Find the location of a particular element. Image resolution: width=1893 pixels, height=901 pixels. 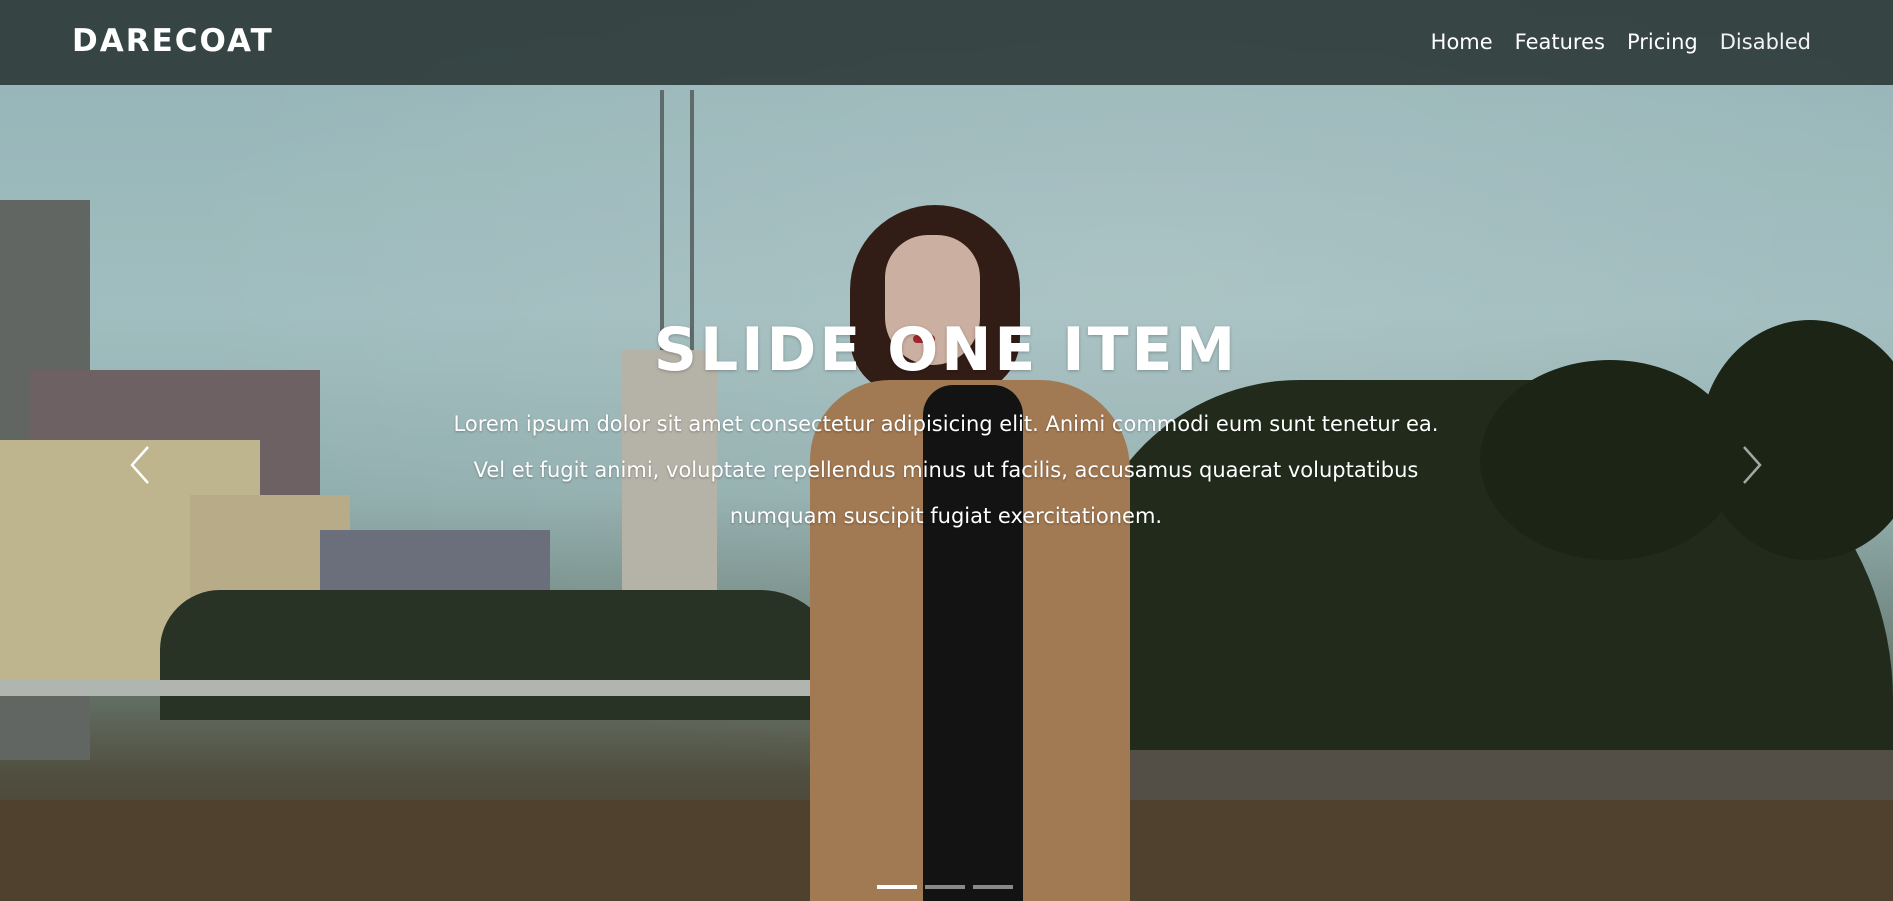

carousel-prev-button is located at coordinates (142, 465).